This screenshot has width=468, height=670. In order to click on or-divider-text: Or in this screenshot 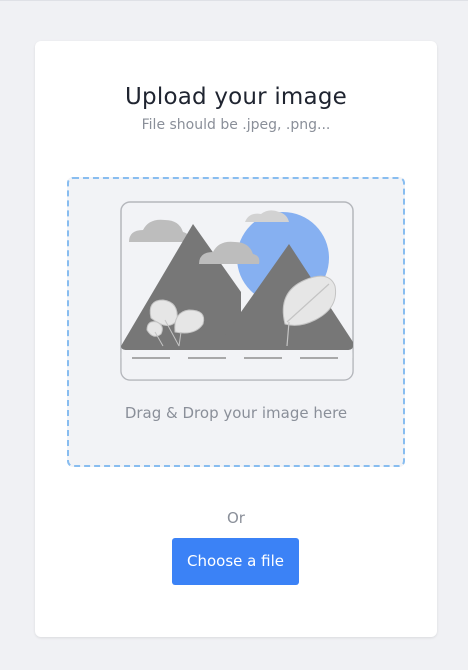, I will do `click(236, 518)`.